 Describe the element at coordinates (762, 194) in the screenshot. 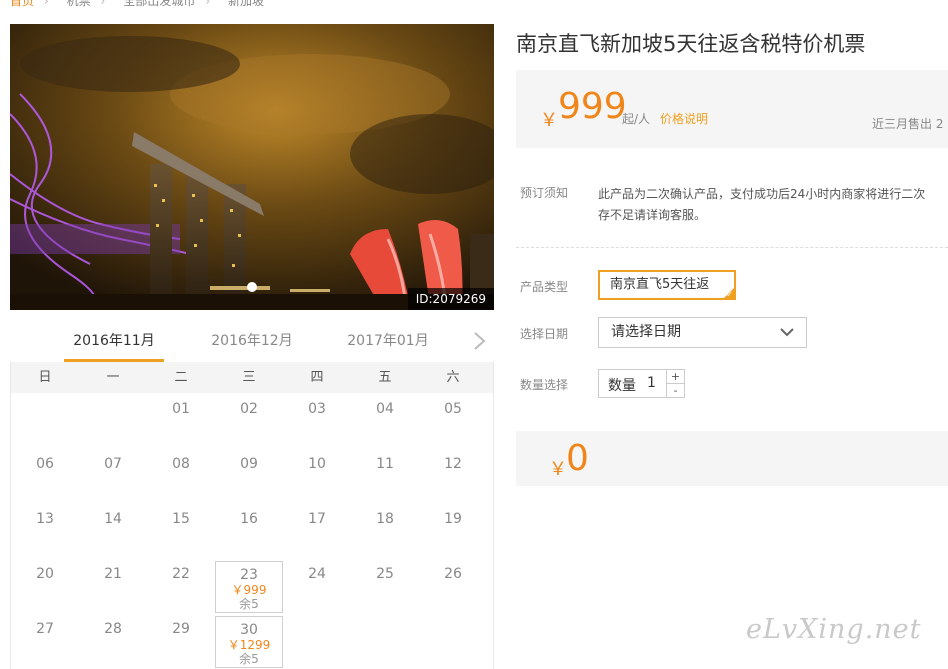

I see `booking-notice-line: 此产品为二次确认产品，支付成功后24小时内商家将进行二次` at that location.